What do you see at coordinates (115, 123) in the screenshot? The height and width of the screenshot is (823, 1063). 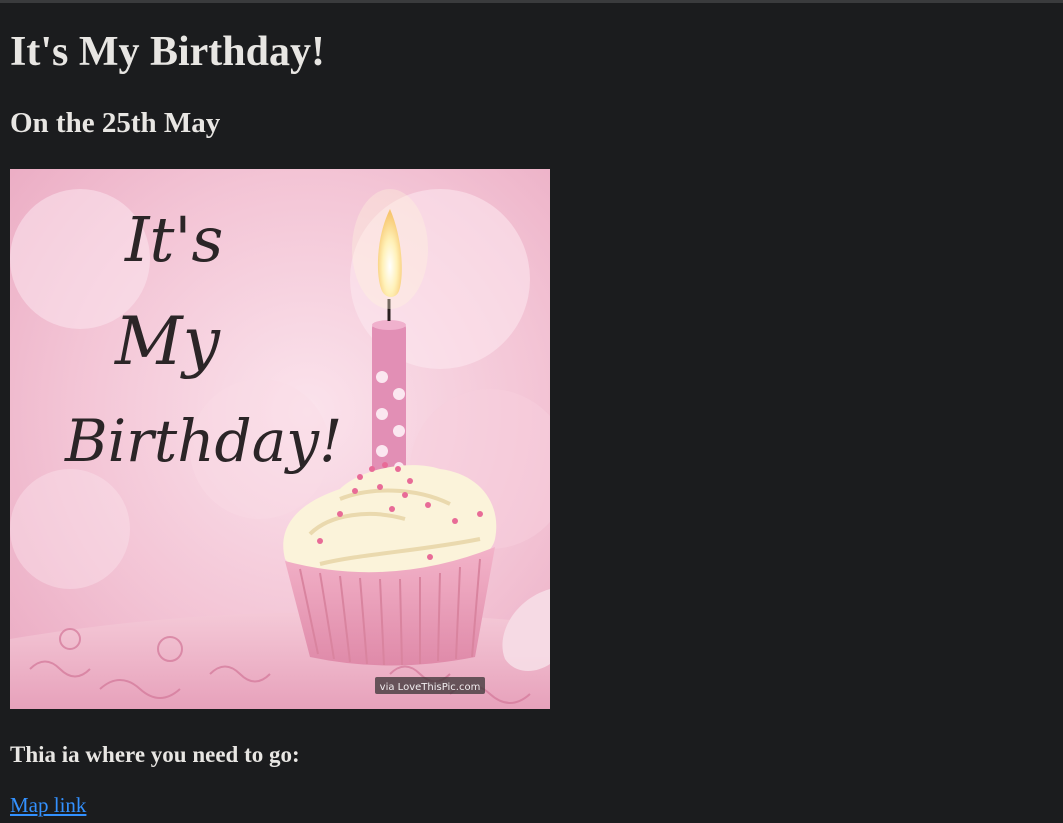 I see `page-subtitle: On the 25th May` at bounding box center [115, 123].